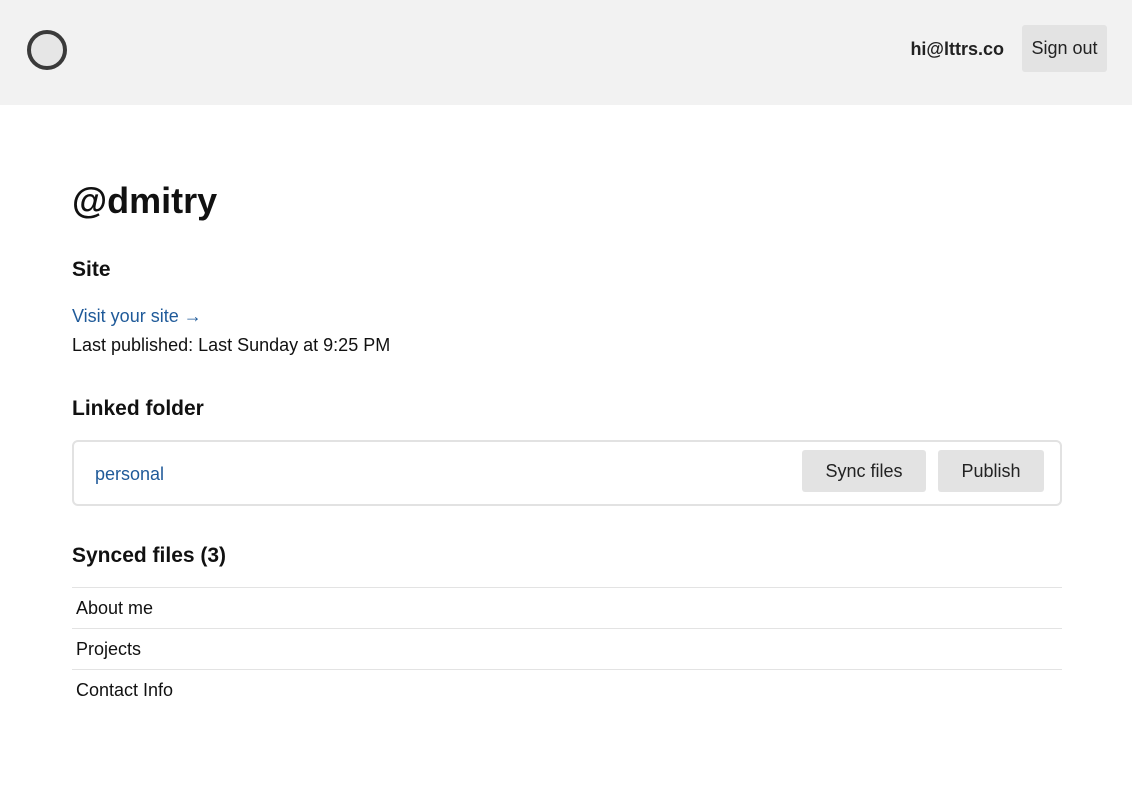  I want to click on user-email: hi@lttrs.co, so click(957, 49).